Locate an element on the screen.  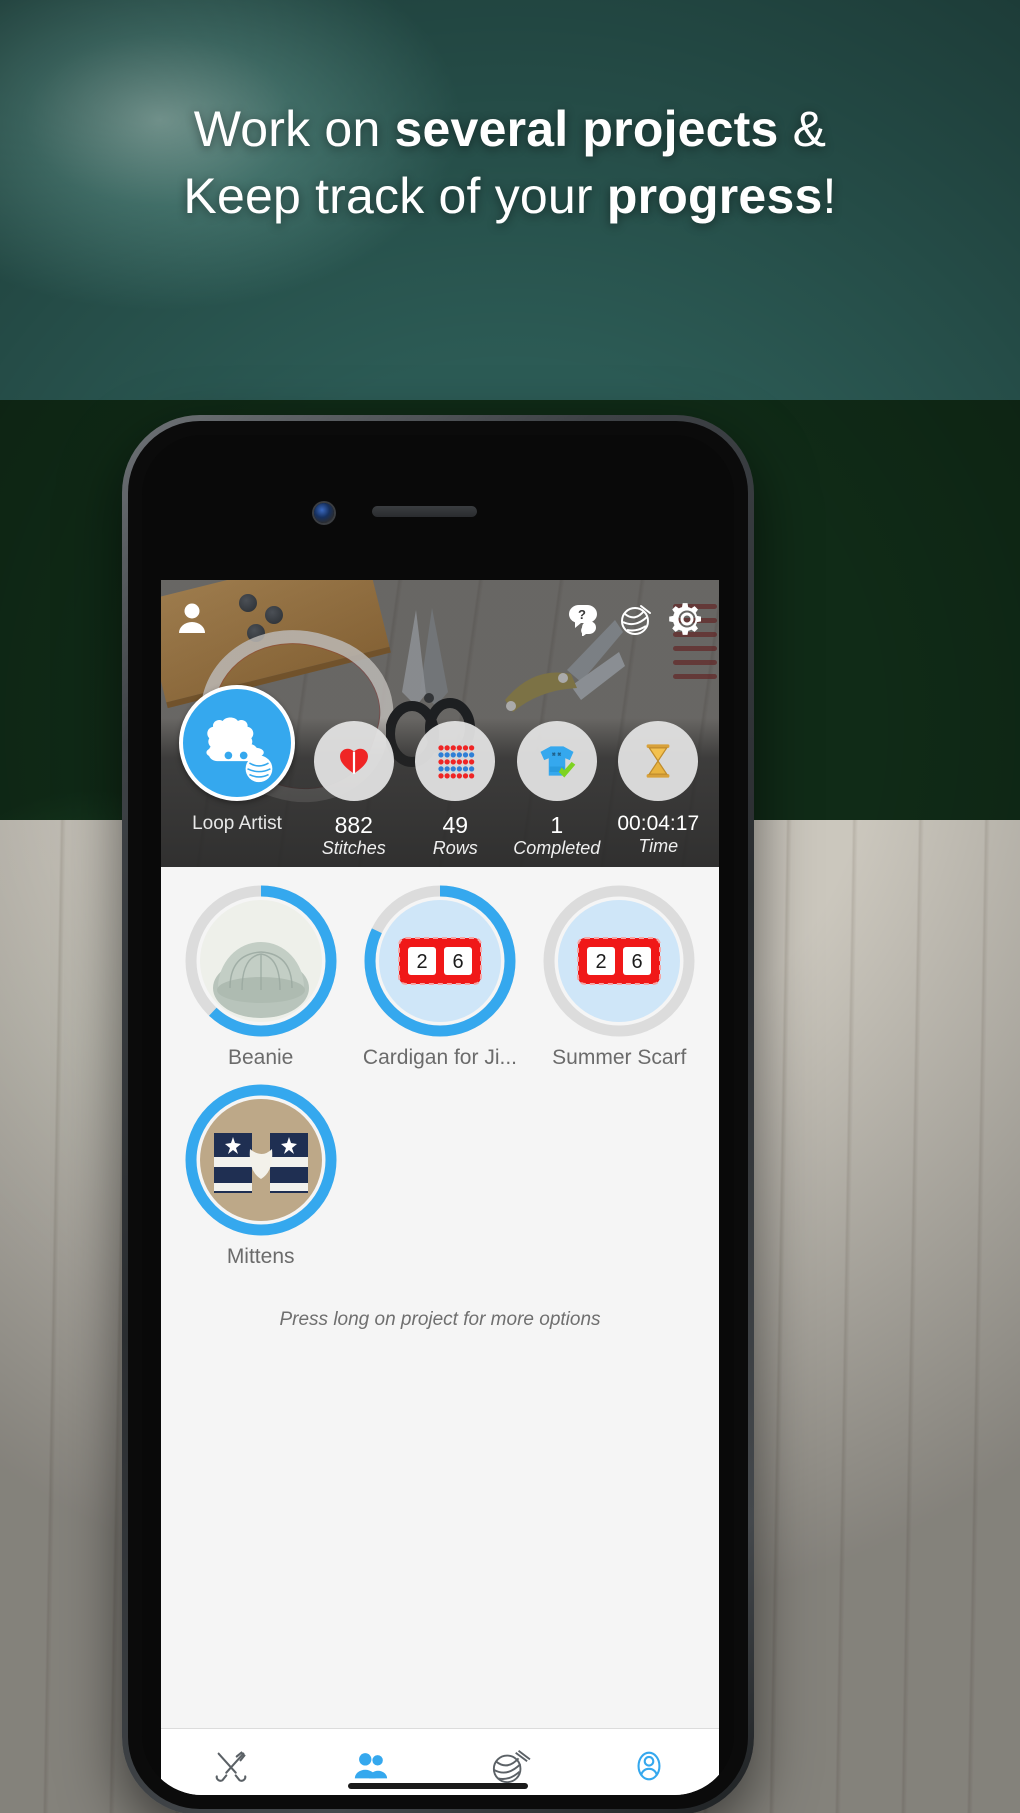
sheep-icon is located at coordinates (239, 750).